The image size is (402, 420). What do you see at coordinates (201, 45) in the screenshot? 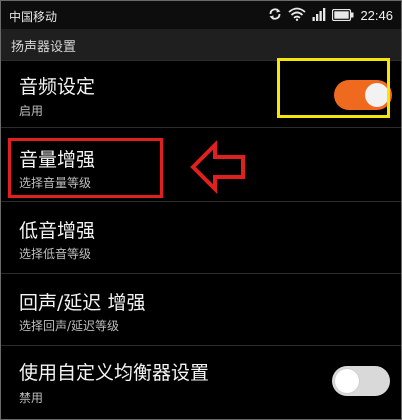
I see `section-header: 扬声器设置` at bounding box center [201, 45].